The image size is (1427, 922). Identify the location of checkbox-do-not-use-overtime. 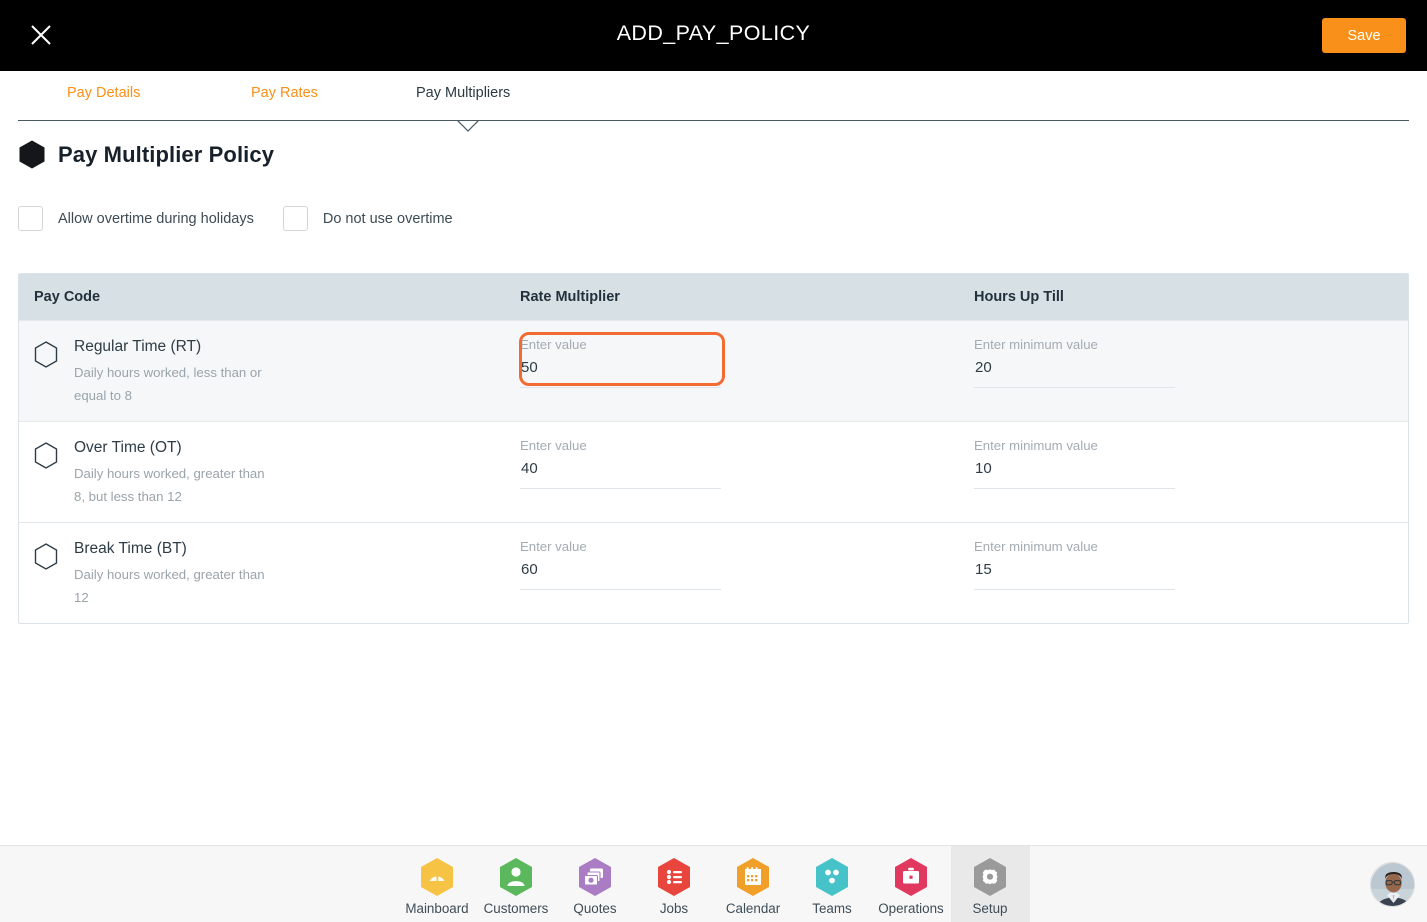
(295, 218).